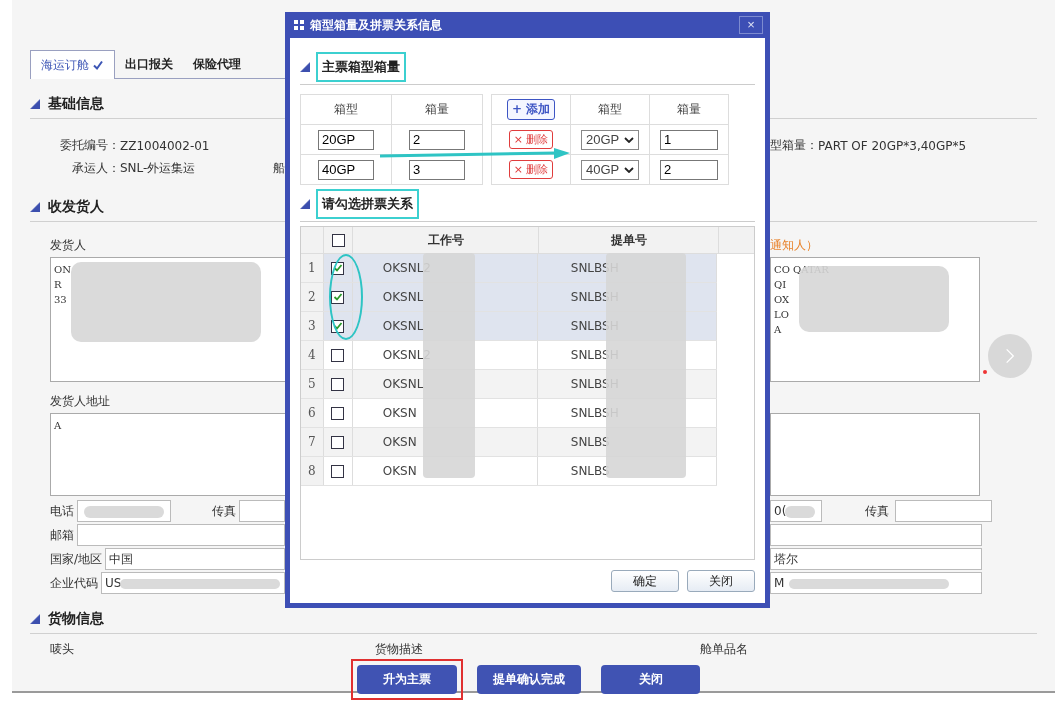 This screenshot has width=1055, height=708. Describe the element at coordinates (794, 145) in the screenshot. I see `field-label: 型箱量：` at that location.